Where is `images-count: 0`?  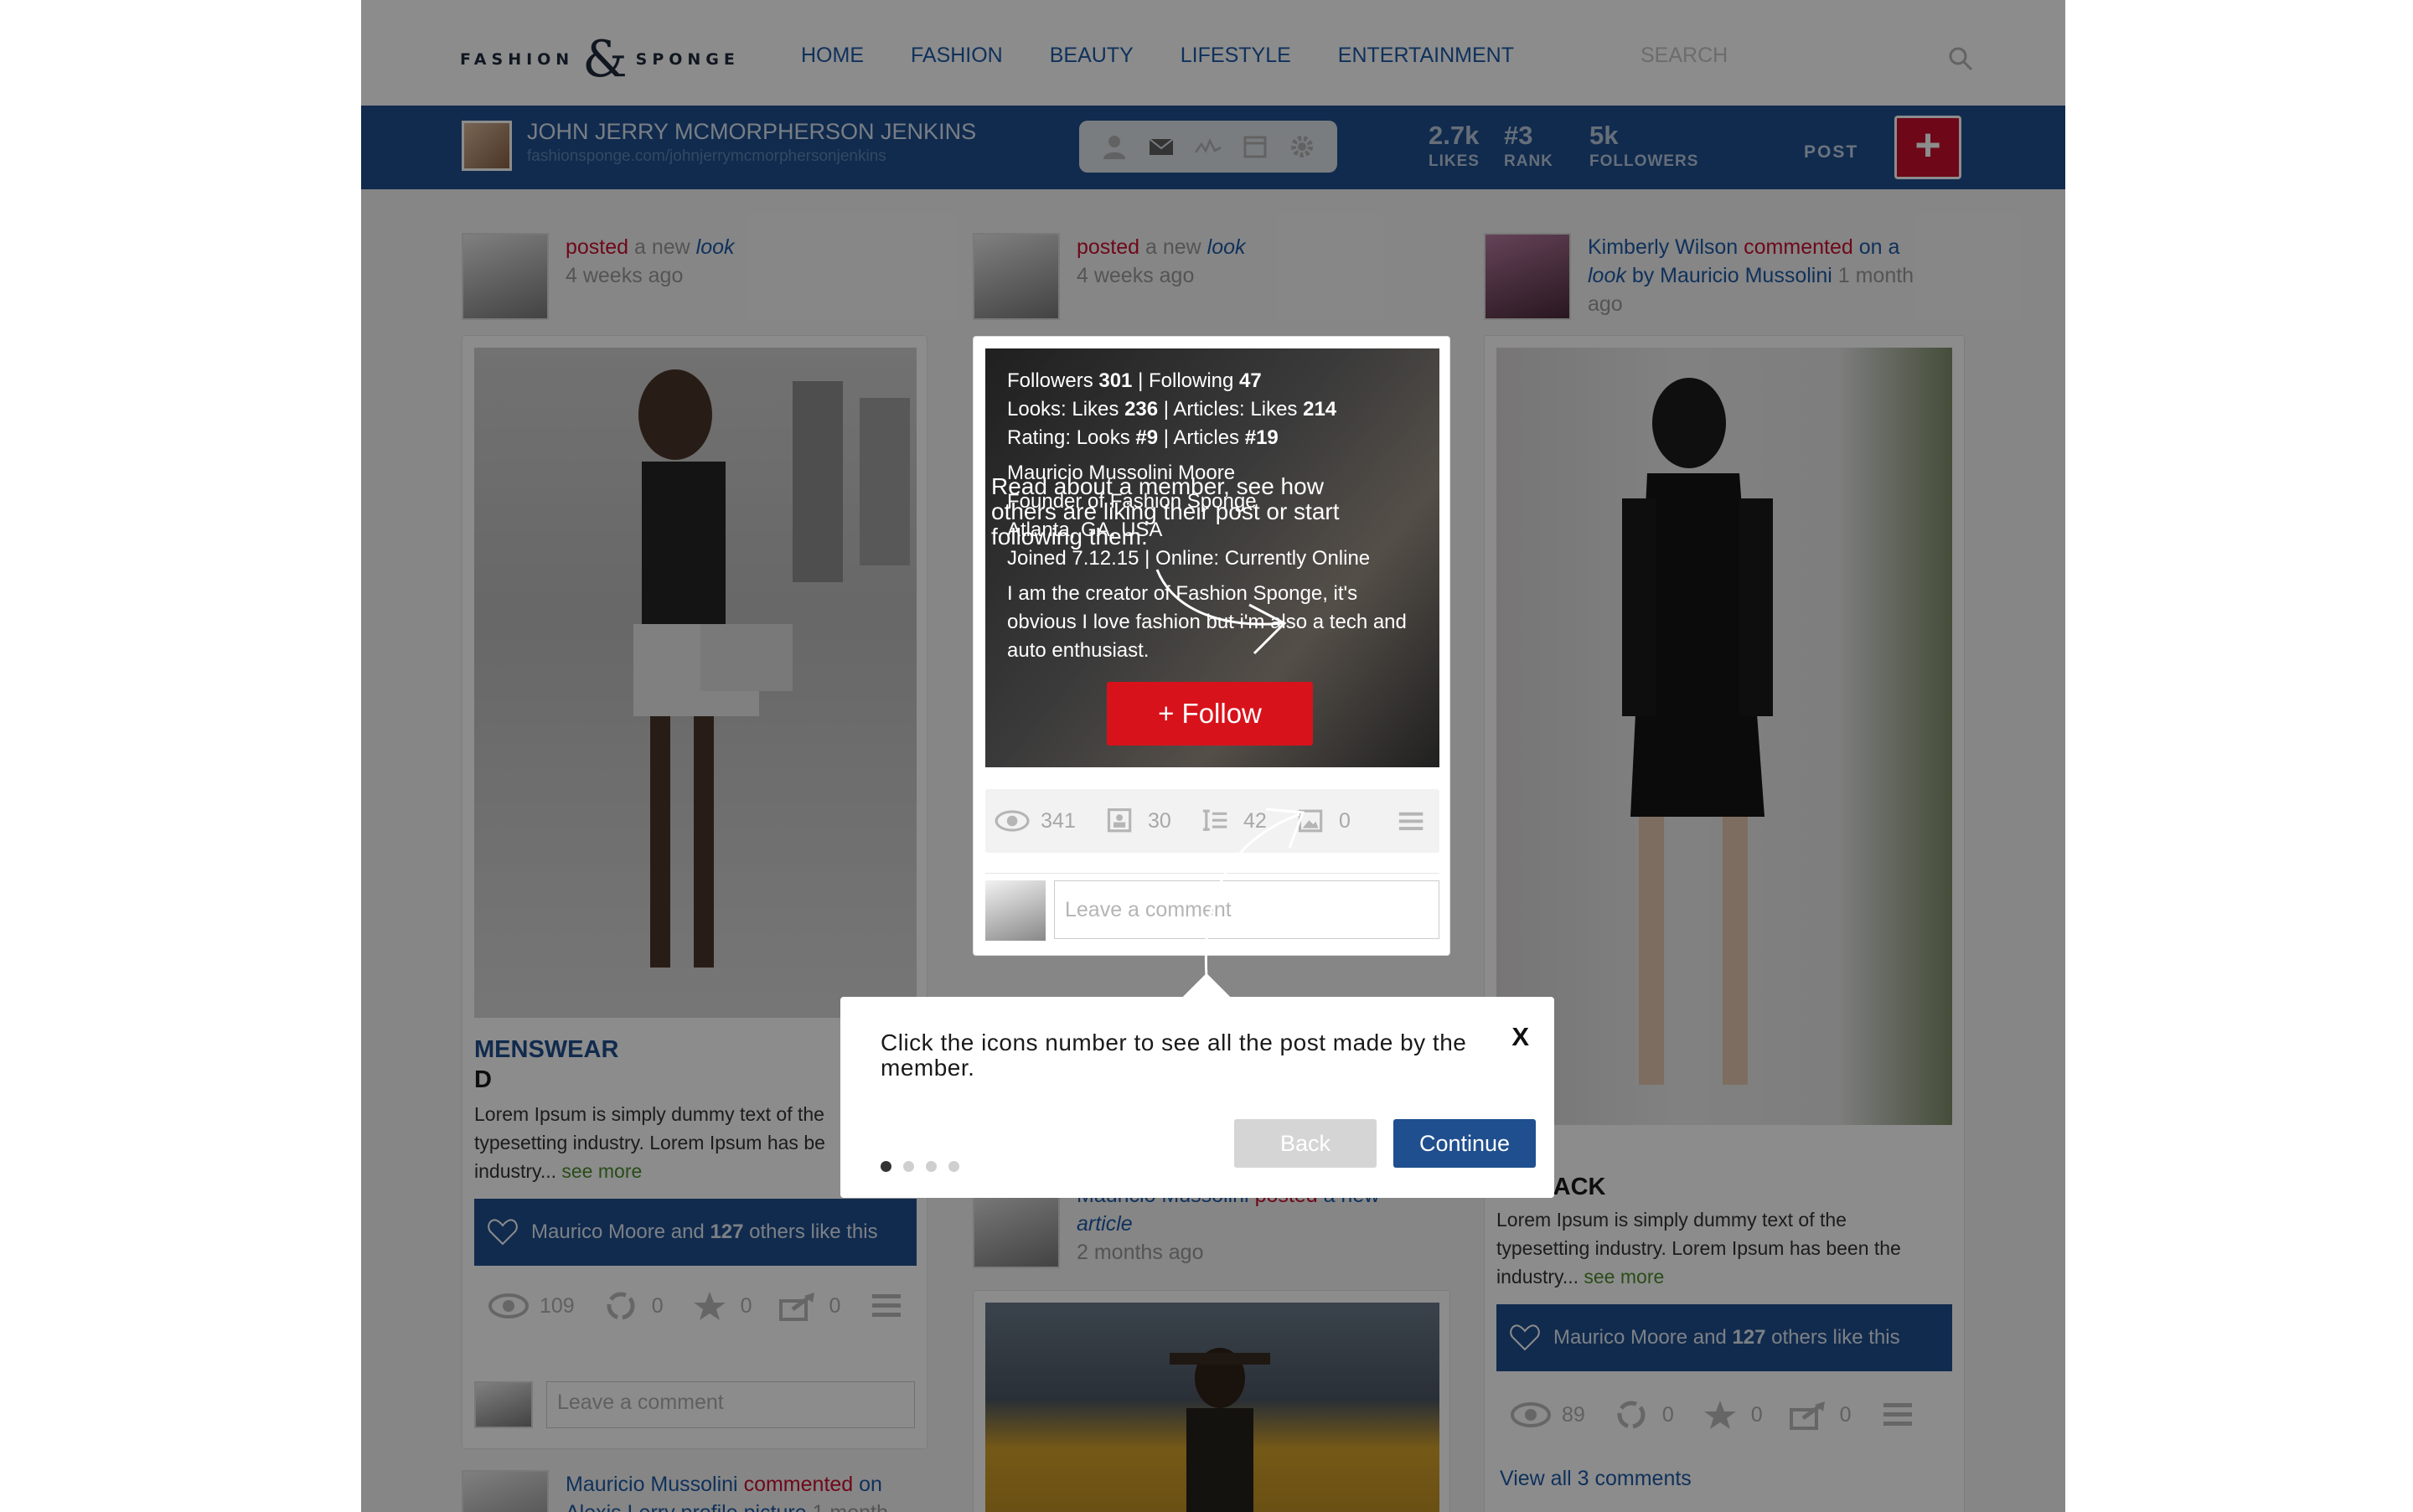 images-count: 0 is located at coordinates (1345, 821).